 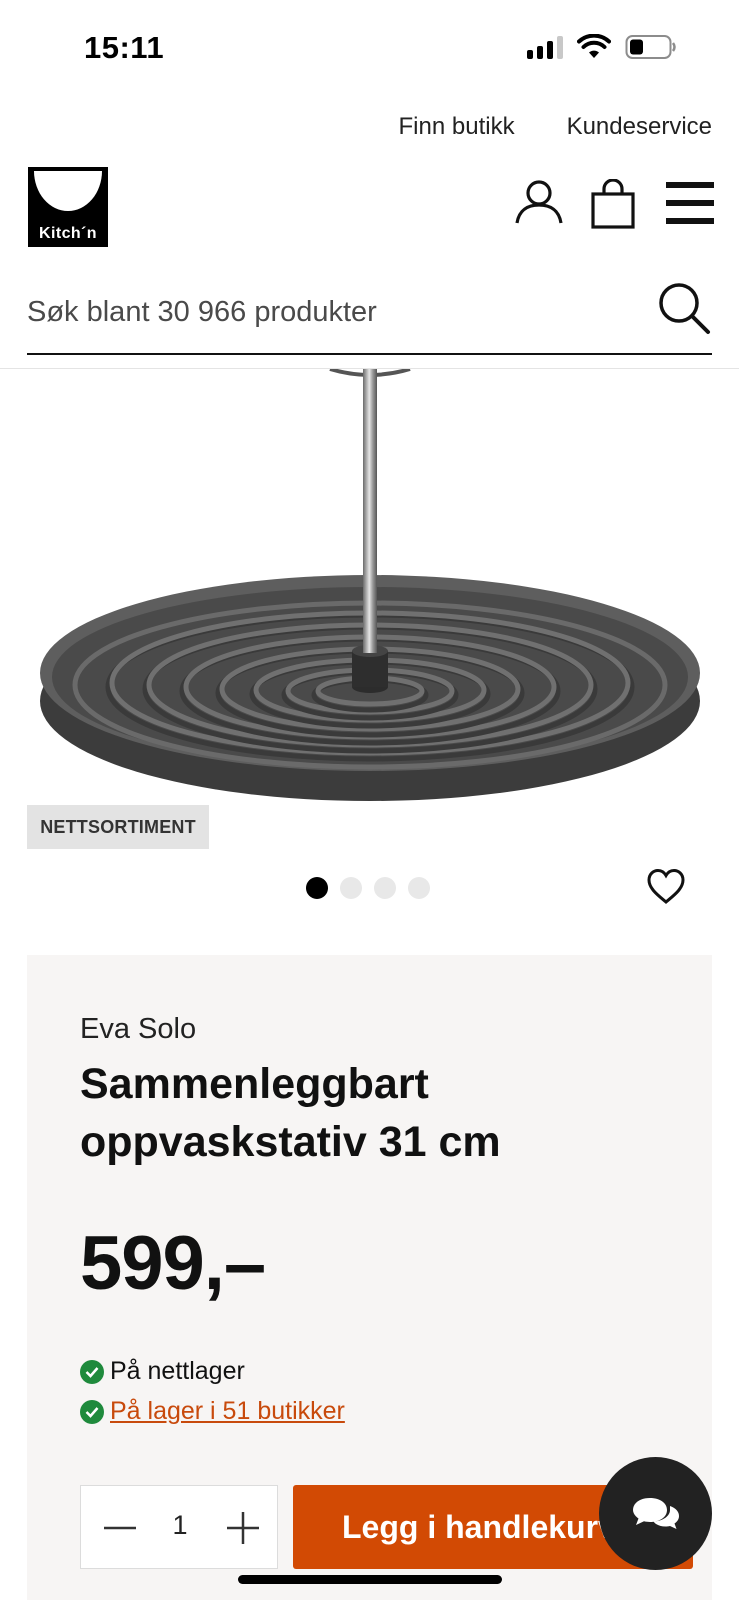 I want to click on heart-icon, so click(x=666, y=887).